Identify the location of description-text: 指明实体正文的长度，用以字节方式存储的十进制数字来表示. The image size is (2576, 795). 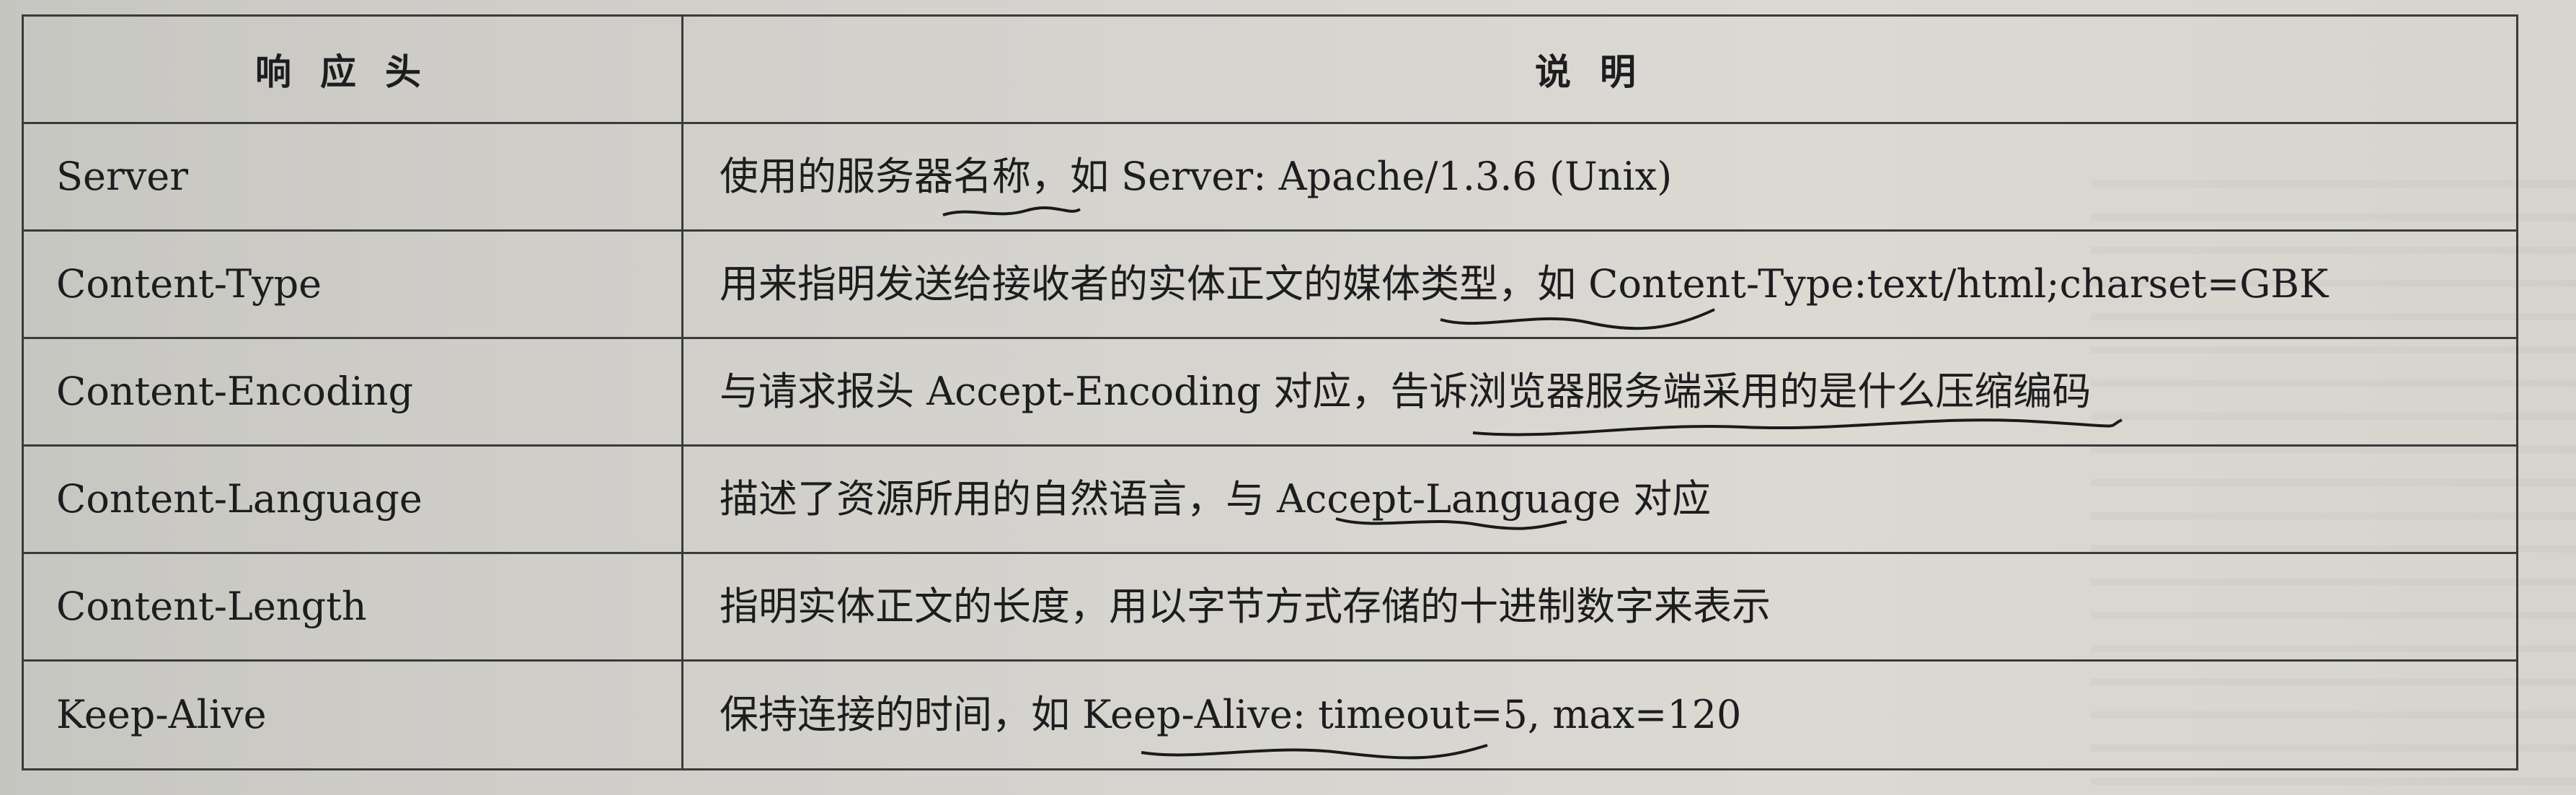
(1245, 607).